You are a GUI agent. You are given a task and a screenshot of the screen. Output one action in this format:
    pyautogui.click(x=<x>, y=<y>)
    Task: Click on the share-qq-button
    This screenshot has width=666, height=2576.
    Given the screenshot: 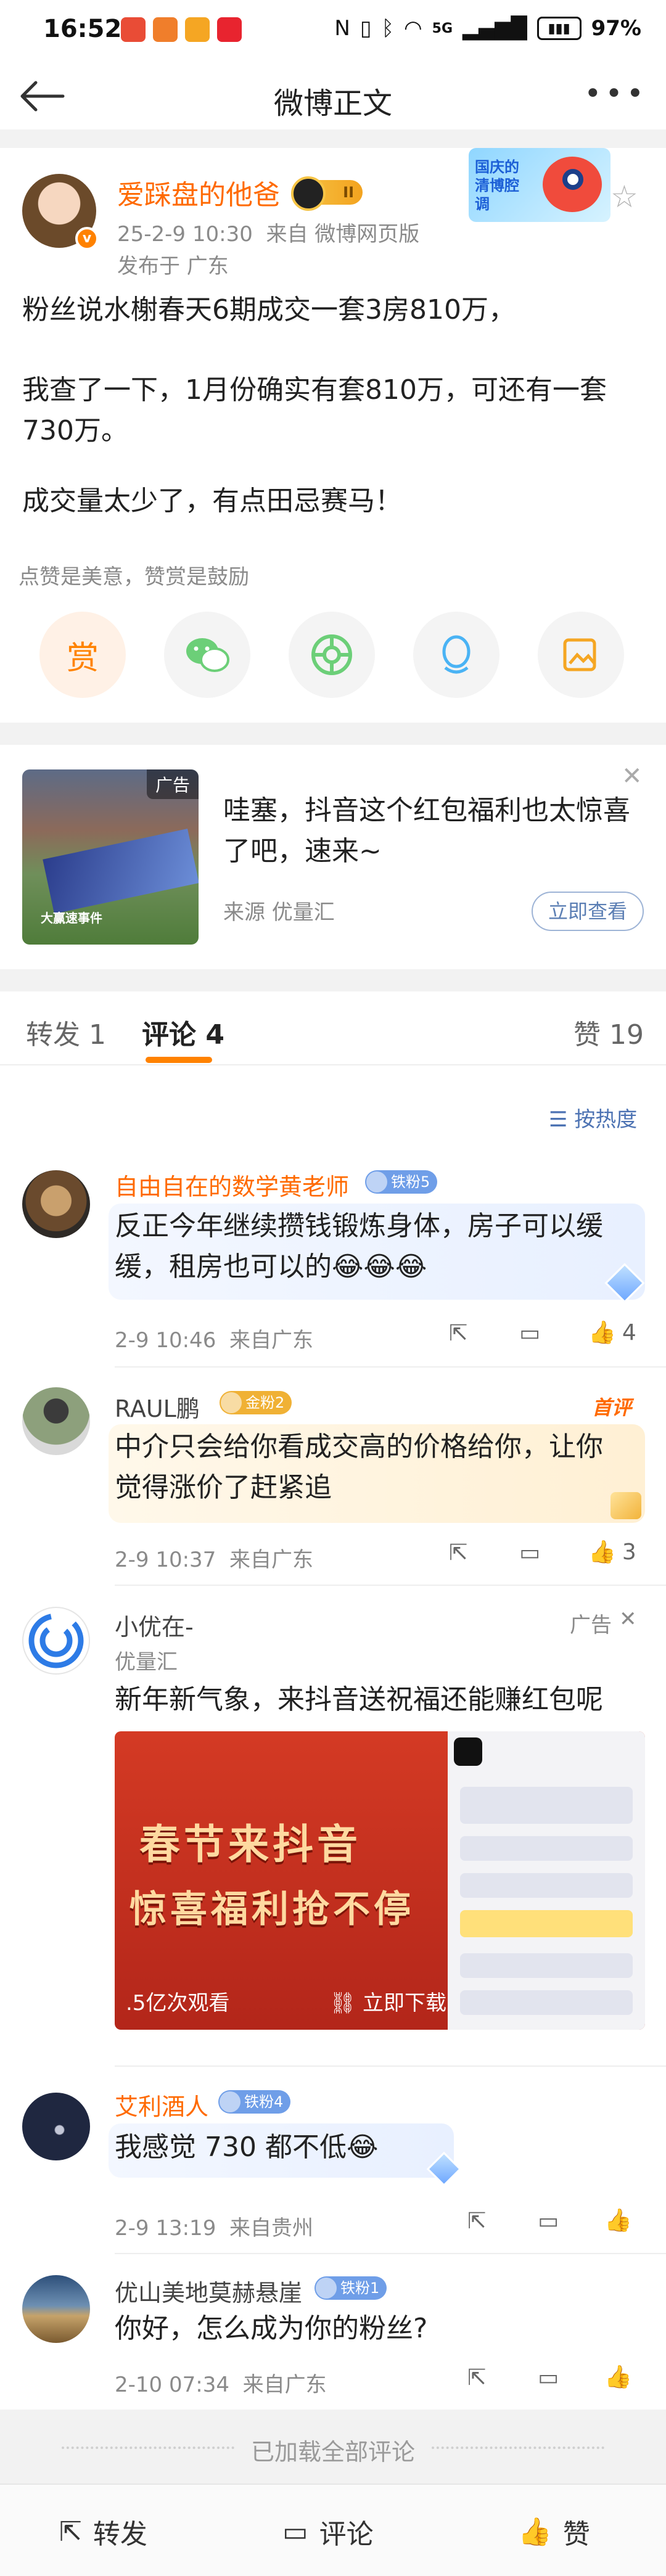 What is the action you would take?
    pyautogui.click(x=457, y=655)
    